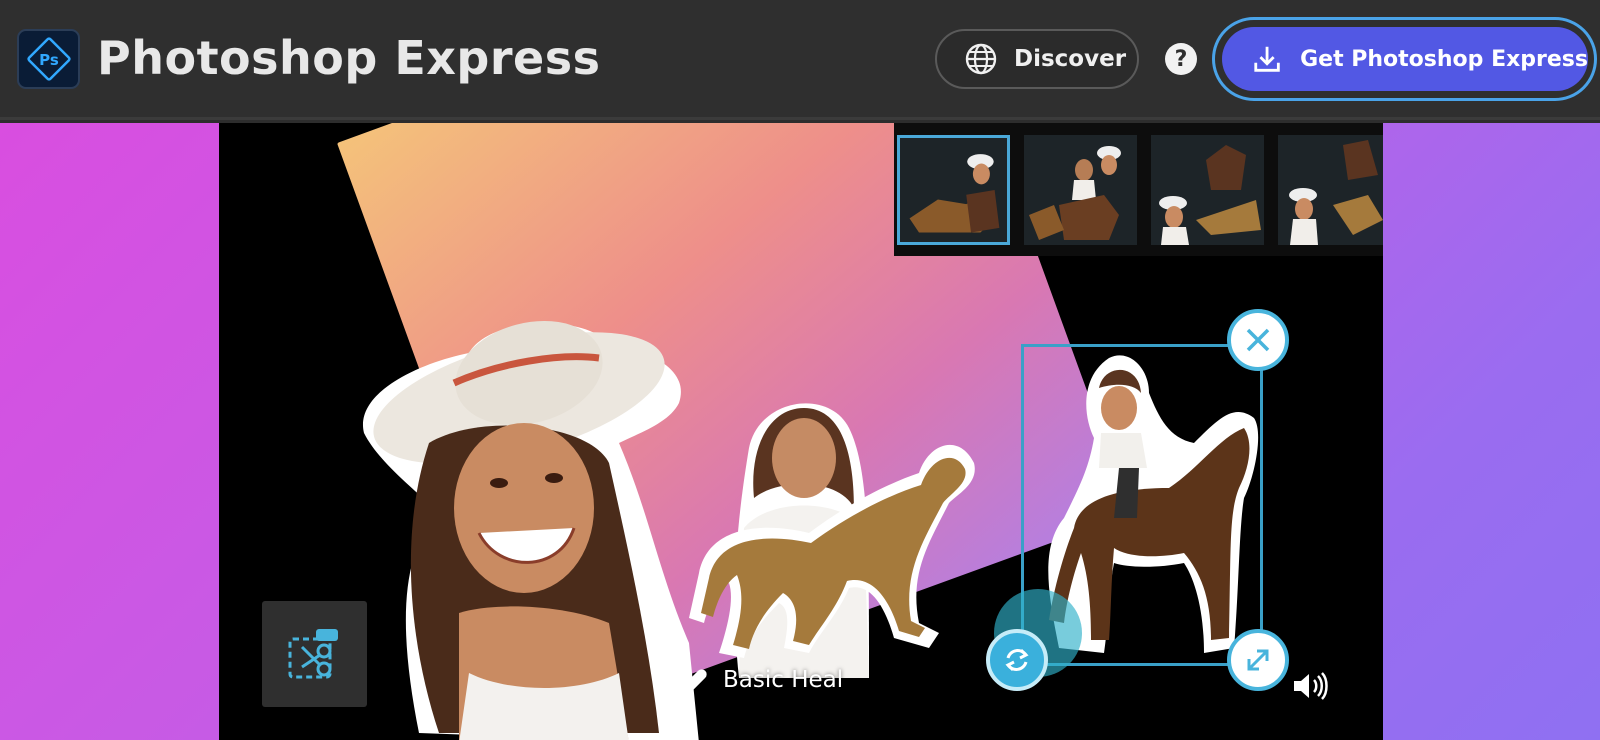 Image resolution: width=1600 pixels, height=740 pixels. Describe the element at coordinates (1444, 59) in the screenshot. I see `get-app-label: Get Photoshop Express` at that location.